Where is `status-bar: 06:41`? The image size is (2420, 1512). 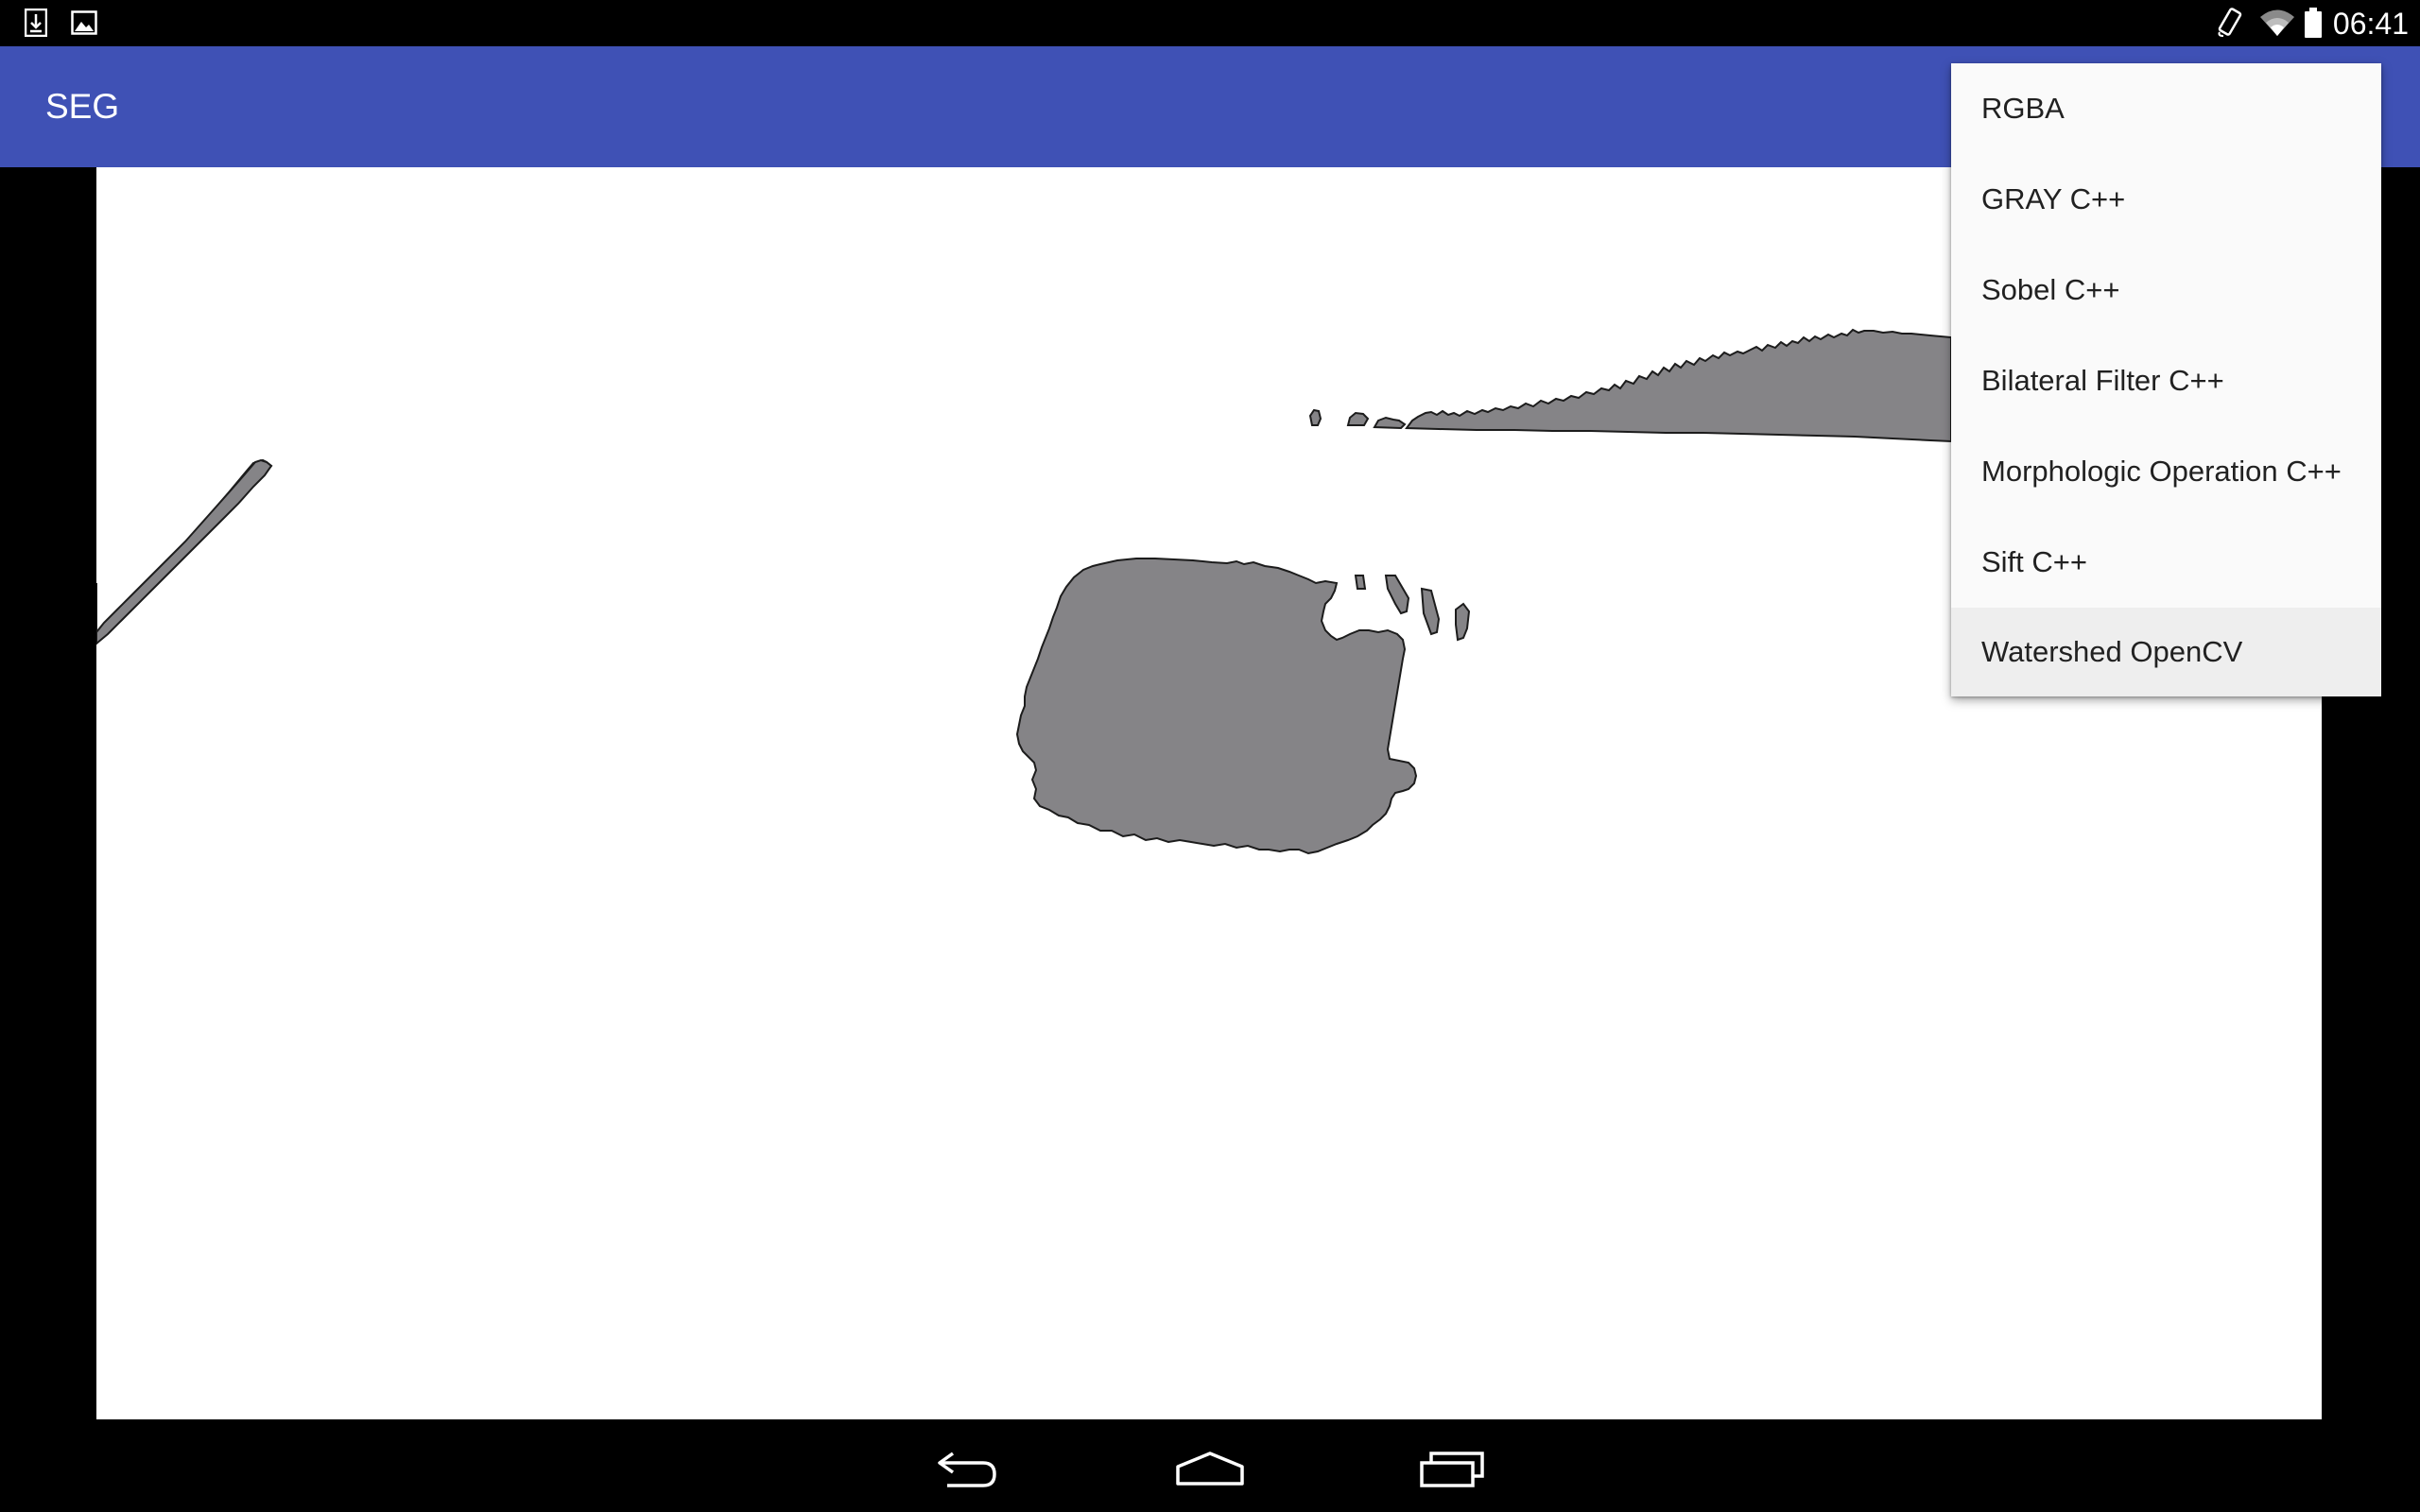 status-bar: 06:41 is located at coordinates (1210, 23).